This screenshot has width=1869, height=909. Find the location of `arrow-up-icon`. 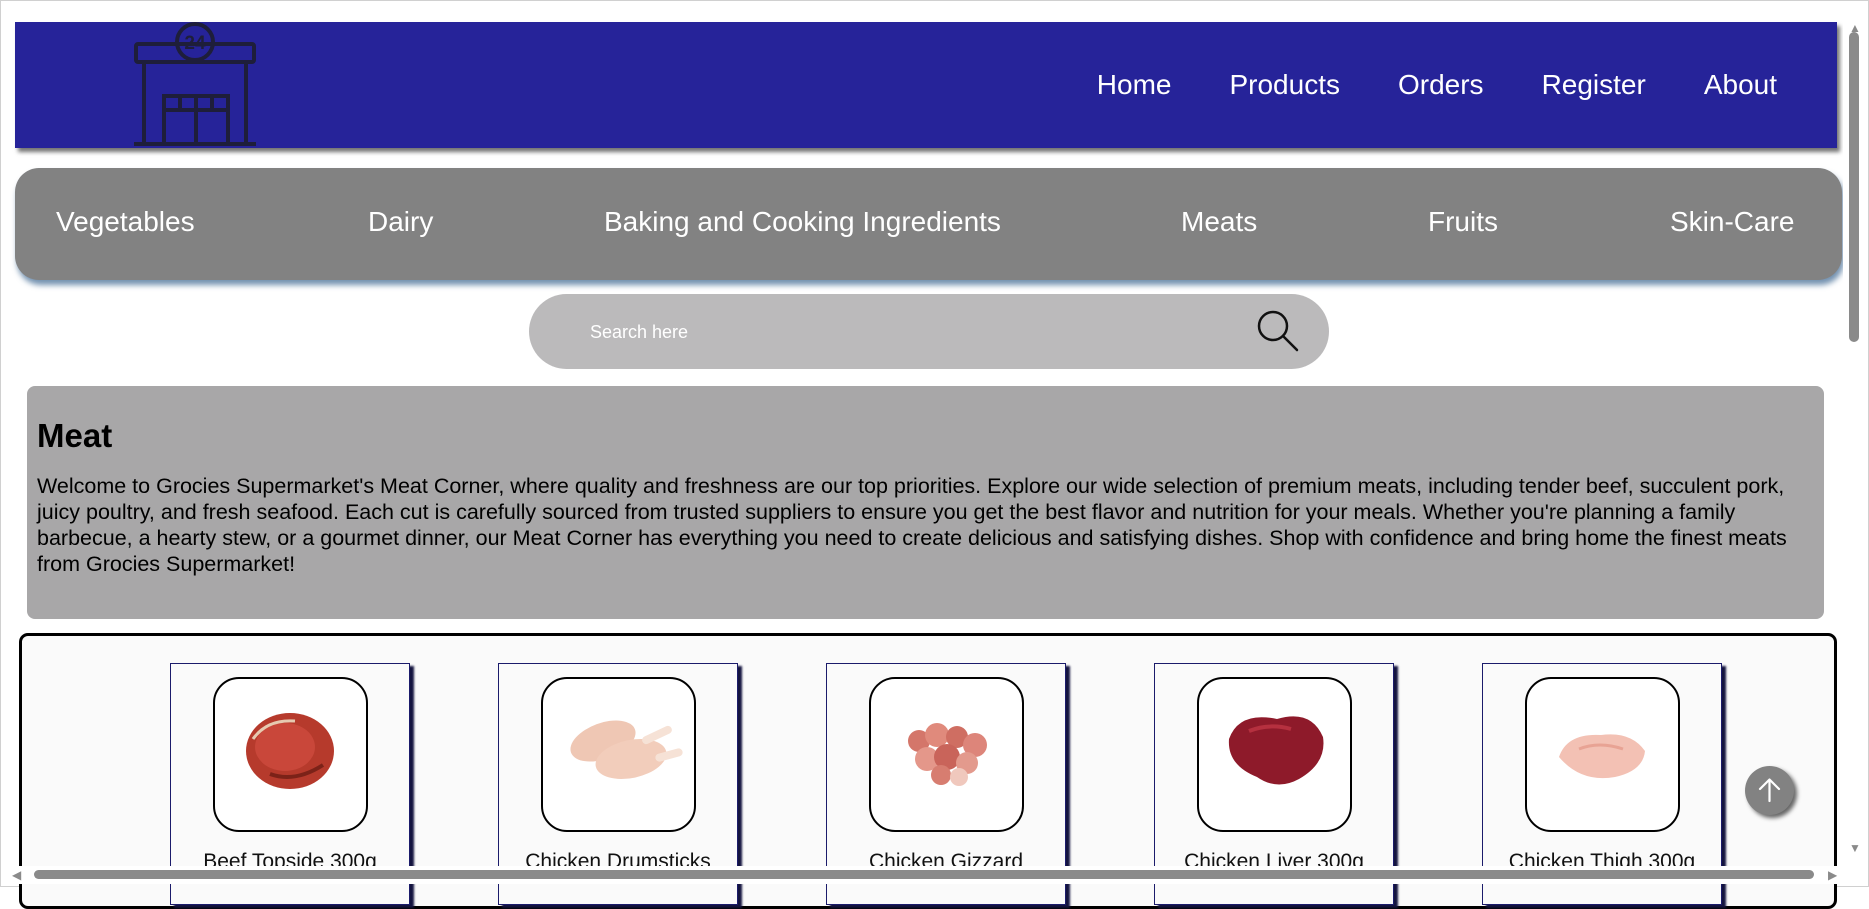

arrow-up-icon is located at coordinates (1769, 790).